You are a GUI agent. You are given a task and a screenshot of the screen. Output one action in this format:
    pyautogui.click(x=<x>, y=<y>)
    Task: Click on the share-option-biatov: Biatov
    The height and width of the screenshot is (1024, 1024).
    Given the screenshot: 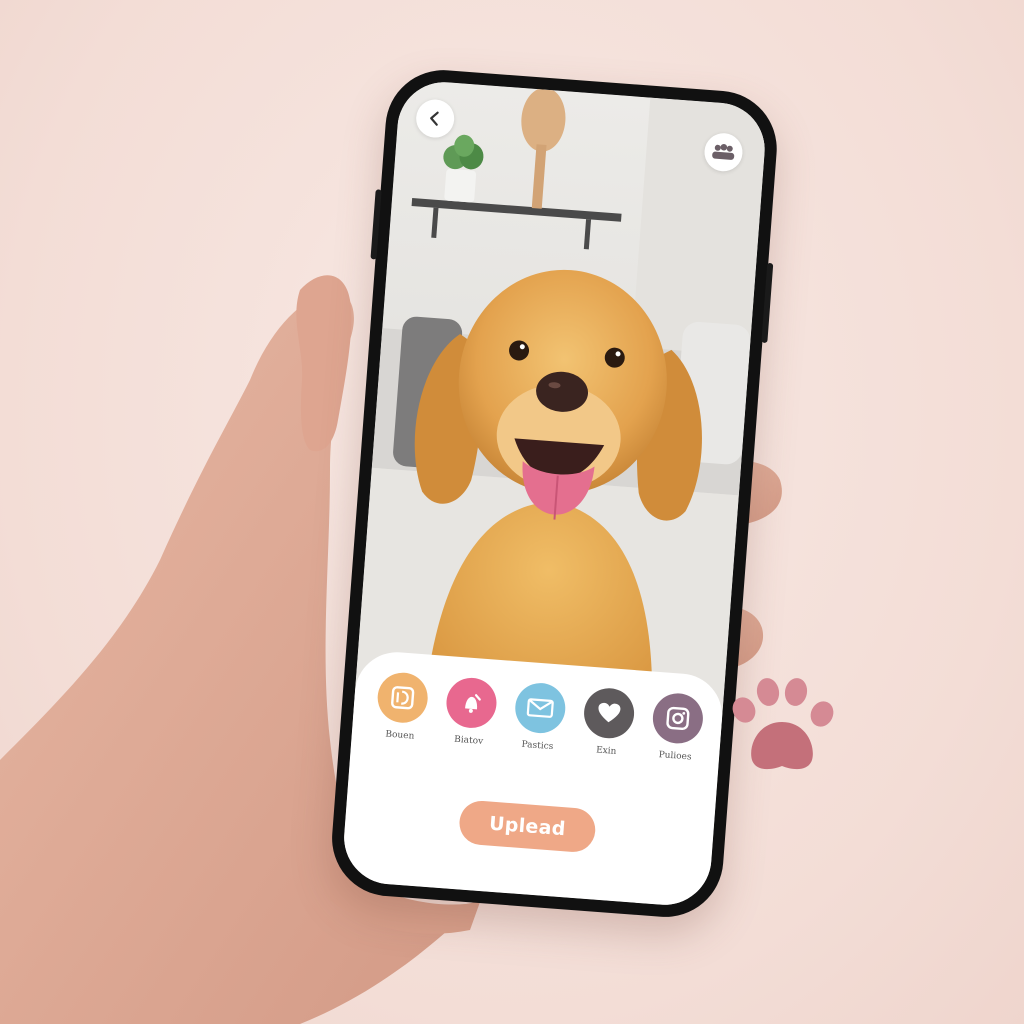 What is the action you would take?
    pyautogui.click(x=470, y=712)
    